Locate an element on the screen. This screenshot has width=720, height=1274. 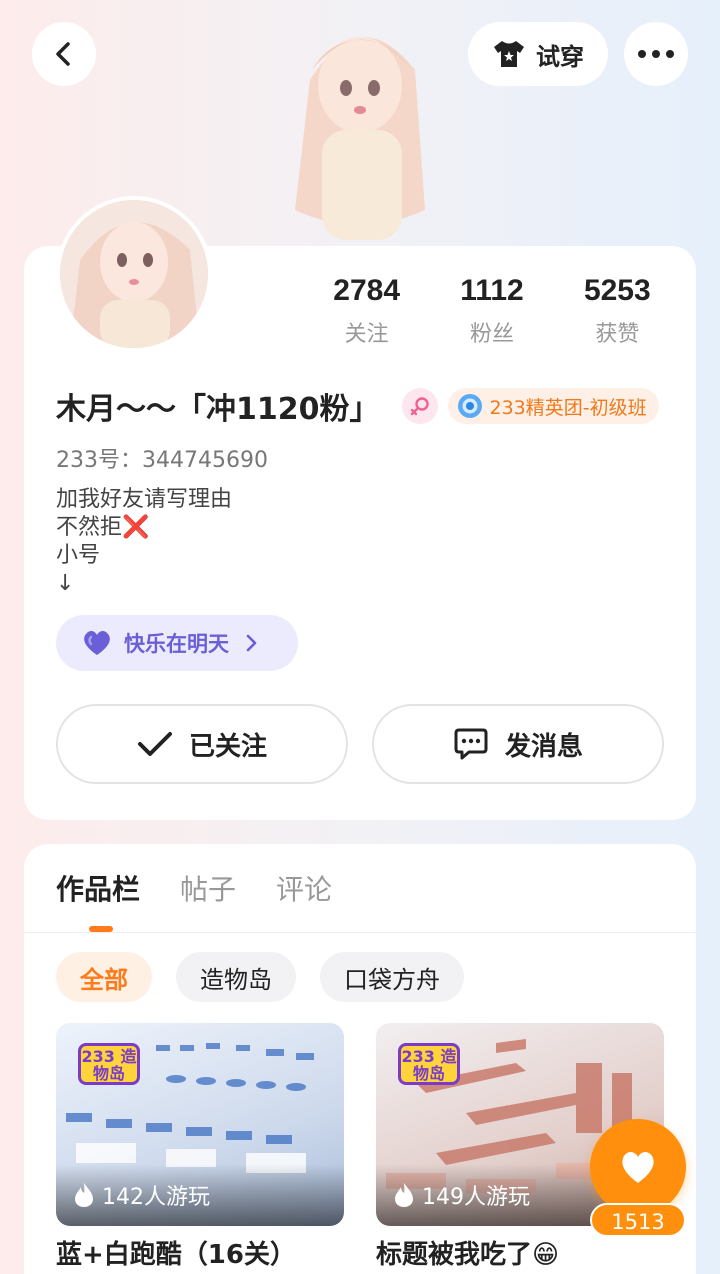
stat-value: 5253 is located at coordinates (617, 290).